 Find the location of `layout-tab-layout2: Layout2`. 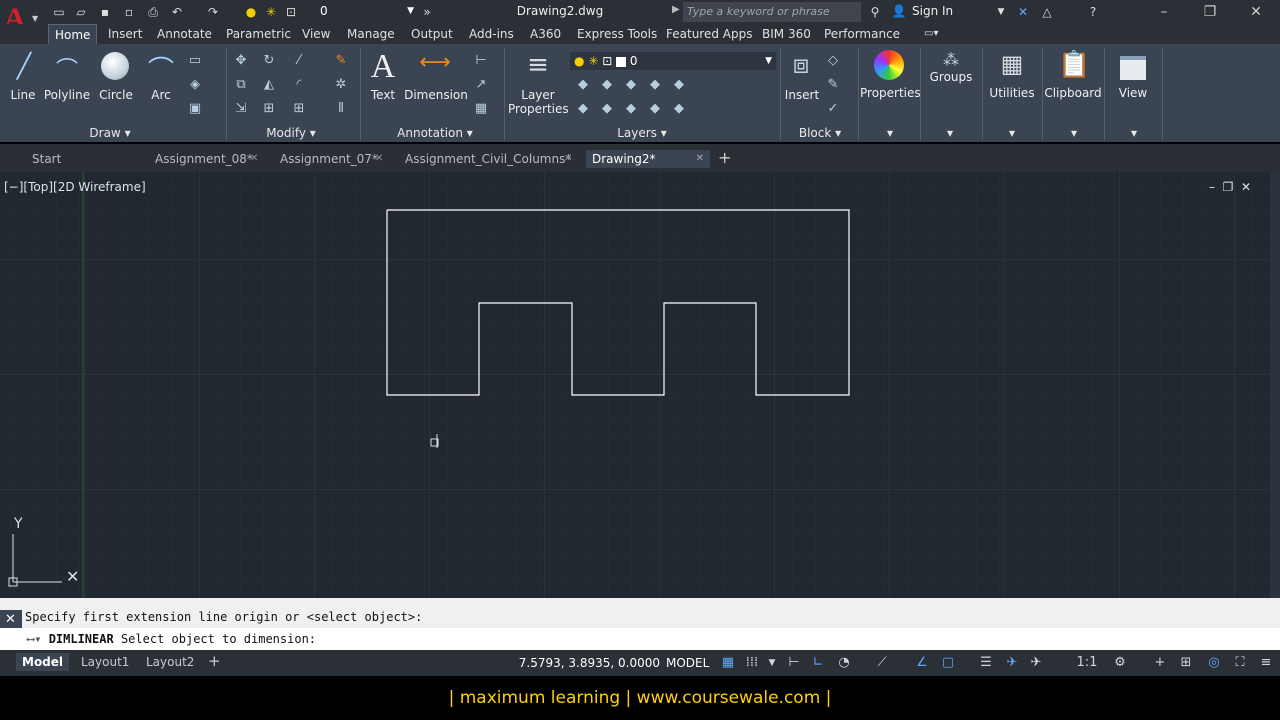

layout-tab-layout2: Layout2 is located at coordinates (170, 662).